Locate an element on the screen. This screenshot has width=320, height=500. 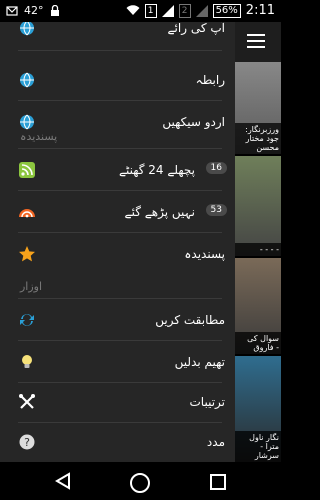
drawer-item-label: آپ کی رائے is located at coordinates (196, 28).